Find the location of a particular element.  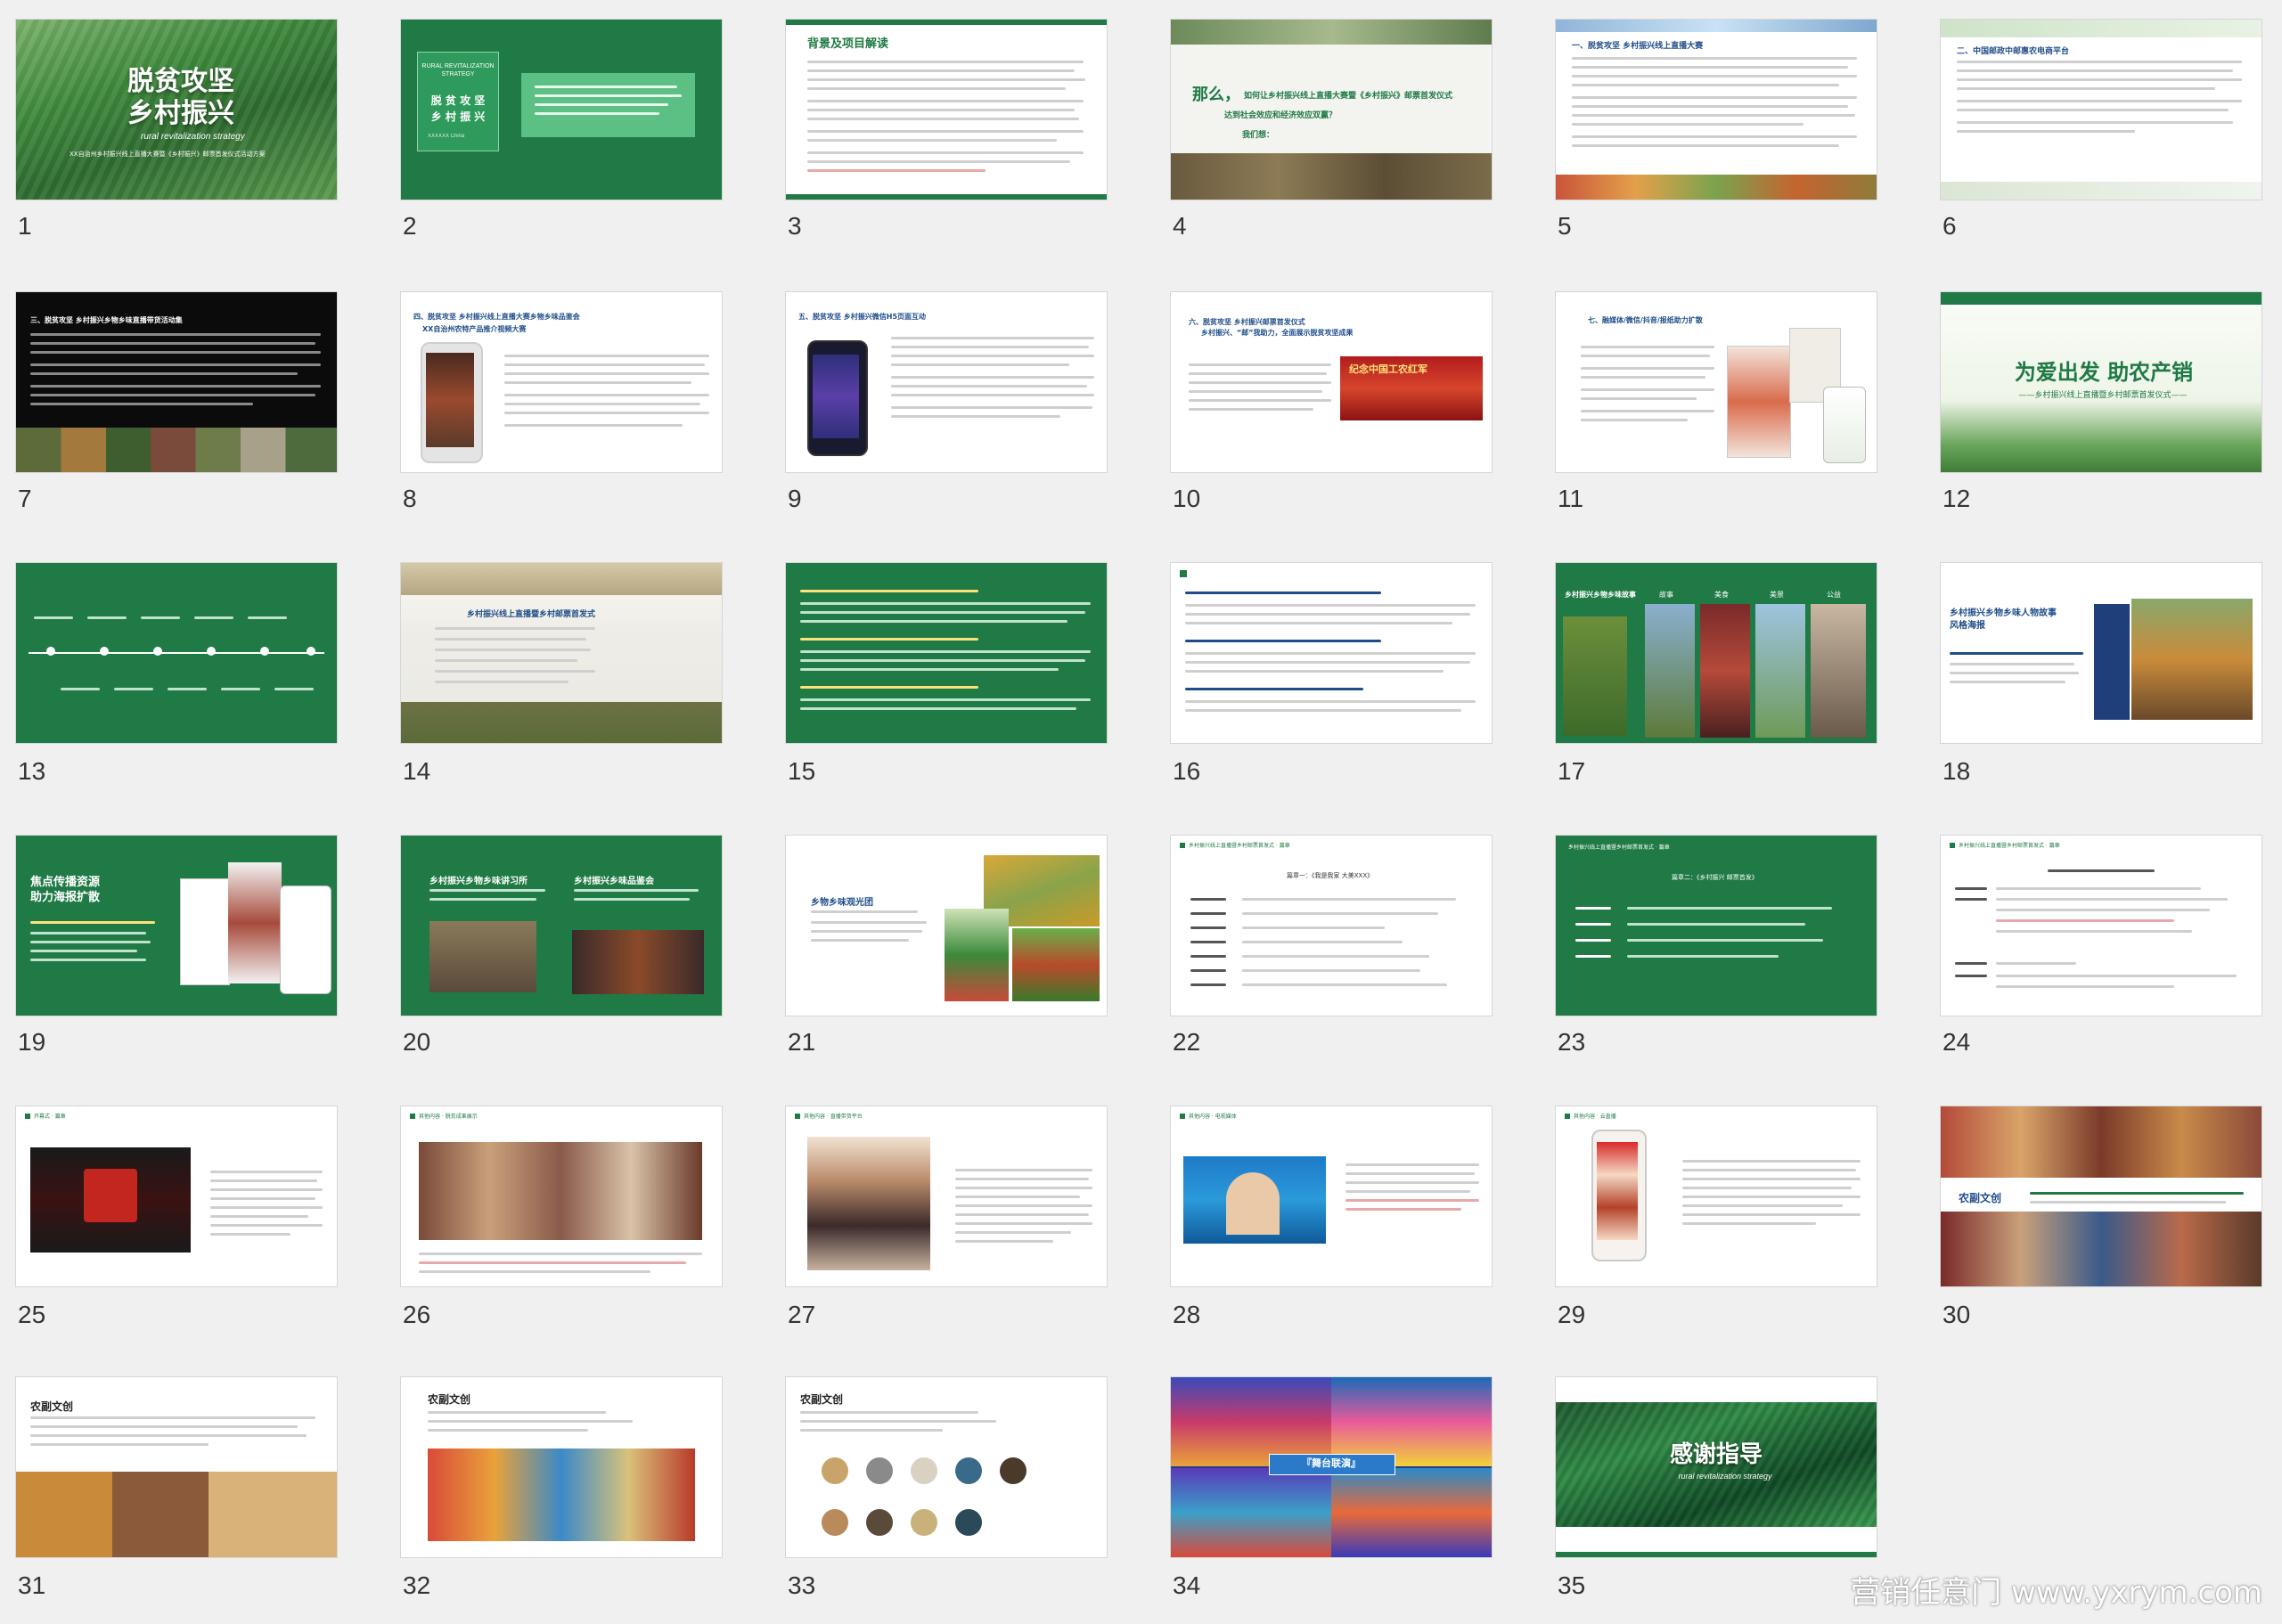

slide-number-26: 26 is located at coordinates (417, 1314).